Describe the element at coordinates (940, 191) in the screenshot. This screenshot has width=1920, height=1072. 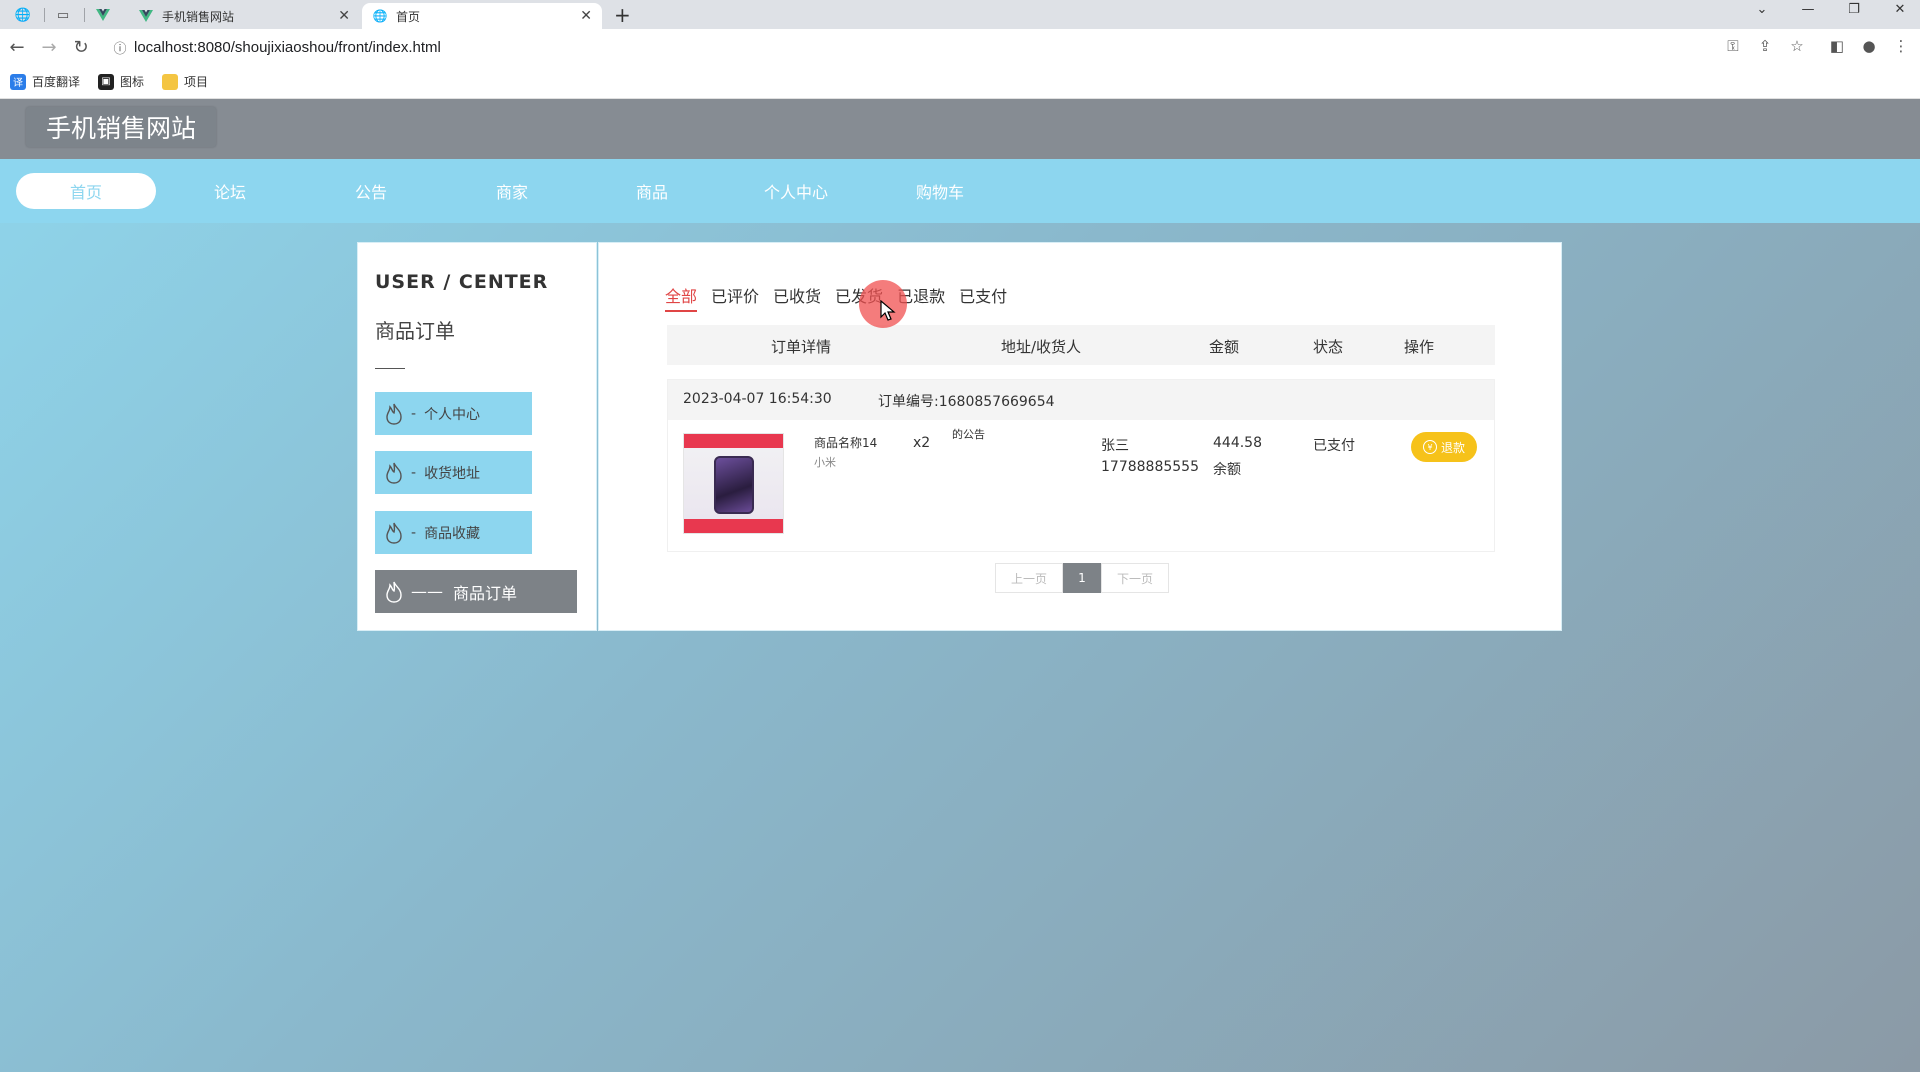
I see `nav-cart: 购物车` at that location.